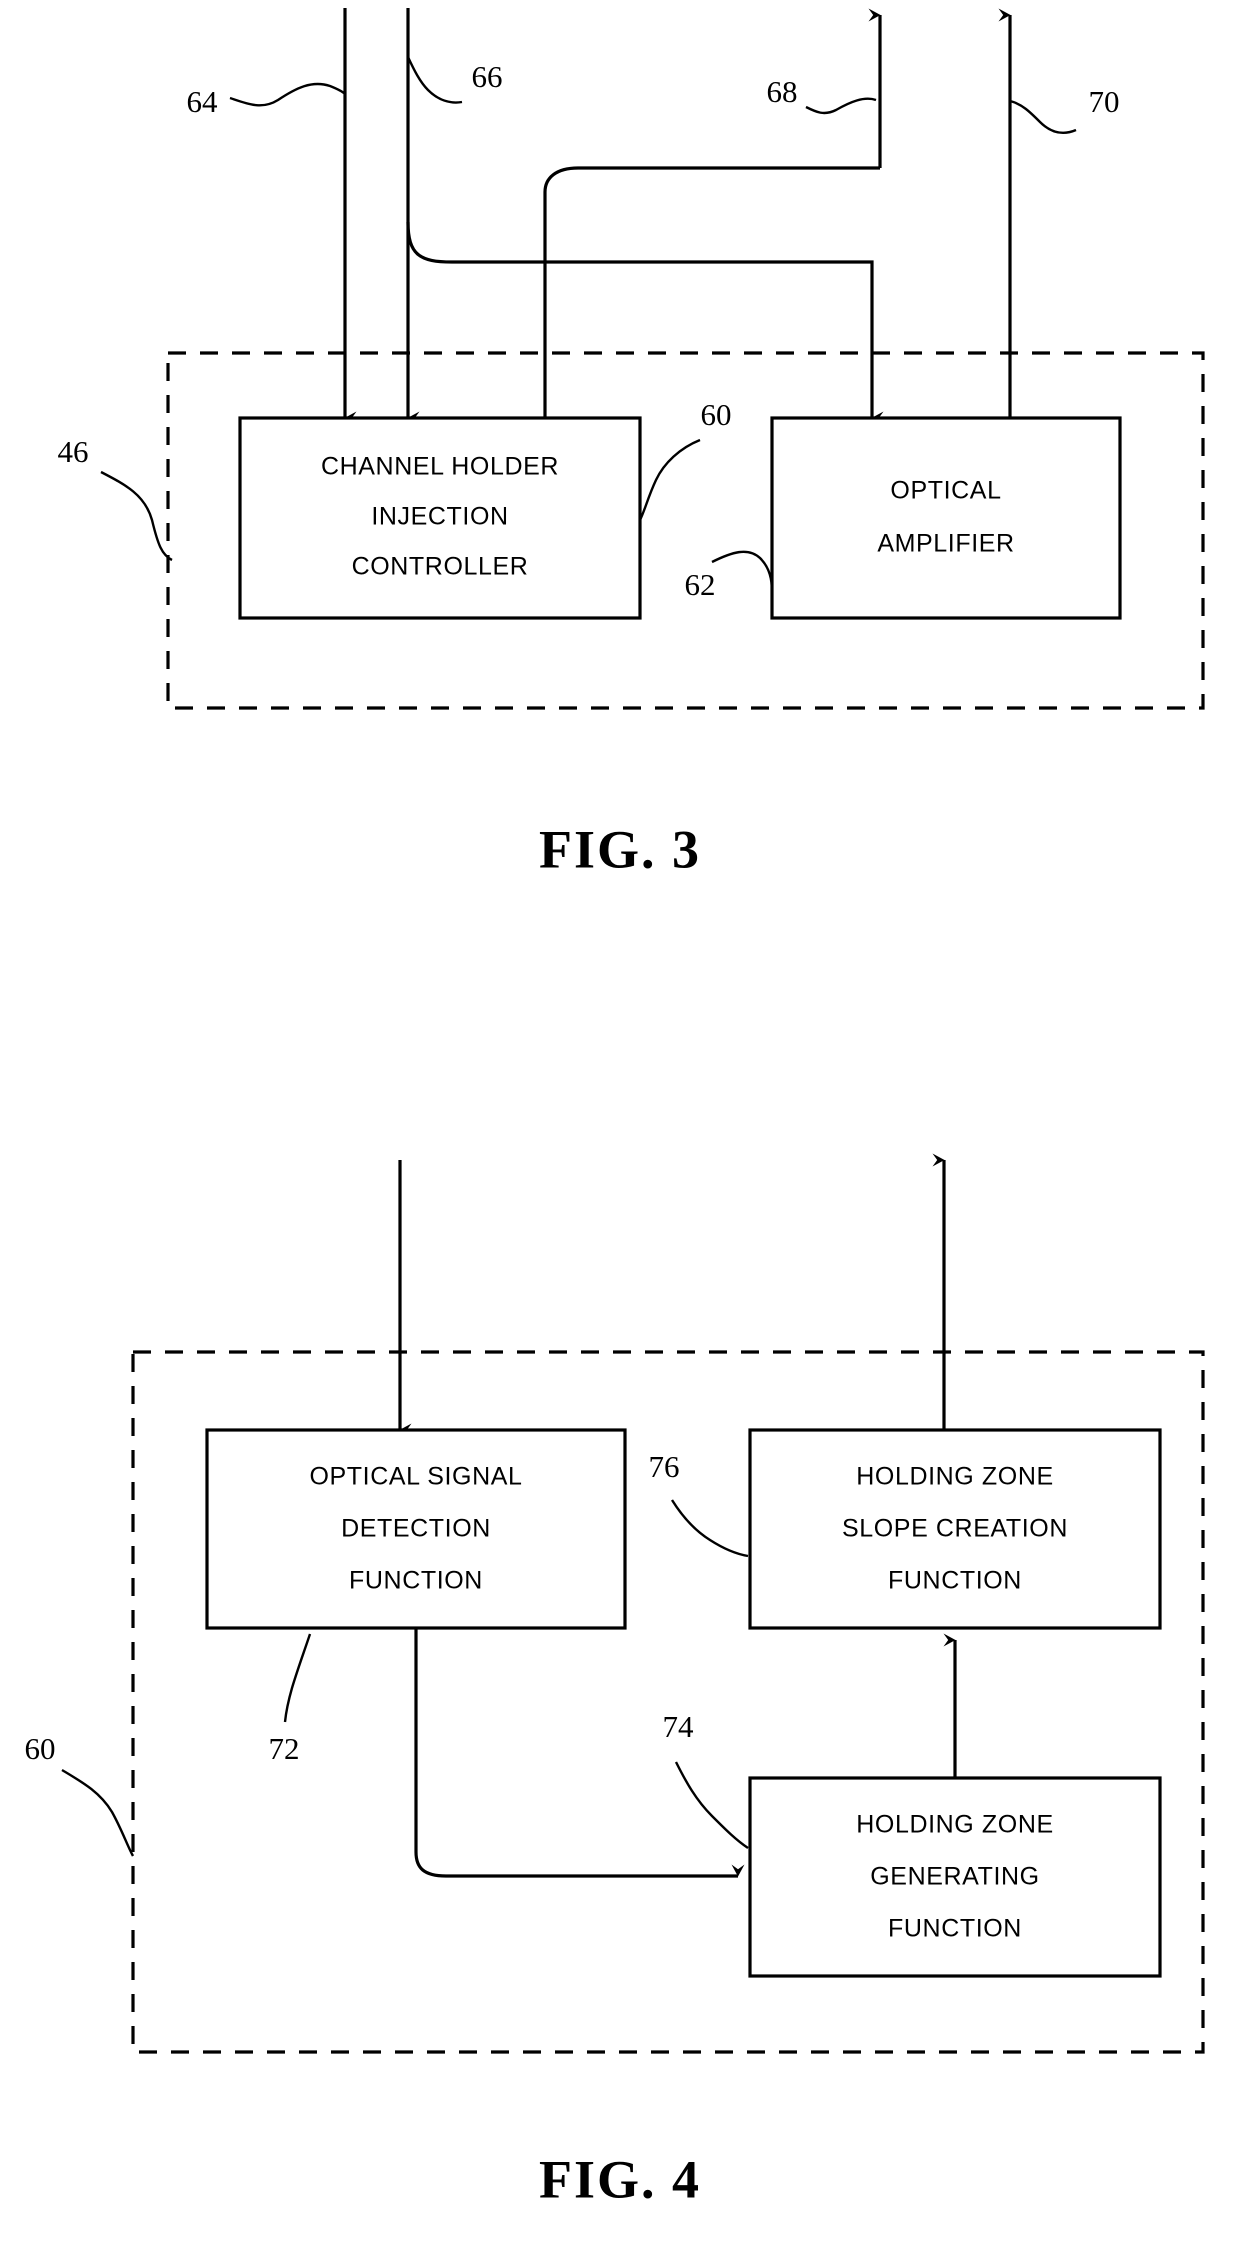  I want to click on box-label-line: DETECTION, so click(416, 1529).